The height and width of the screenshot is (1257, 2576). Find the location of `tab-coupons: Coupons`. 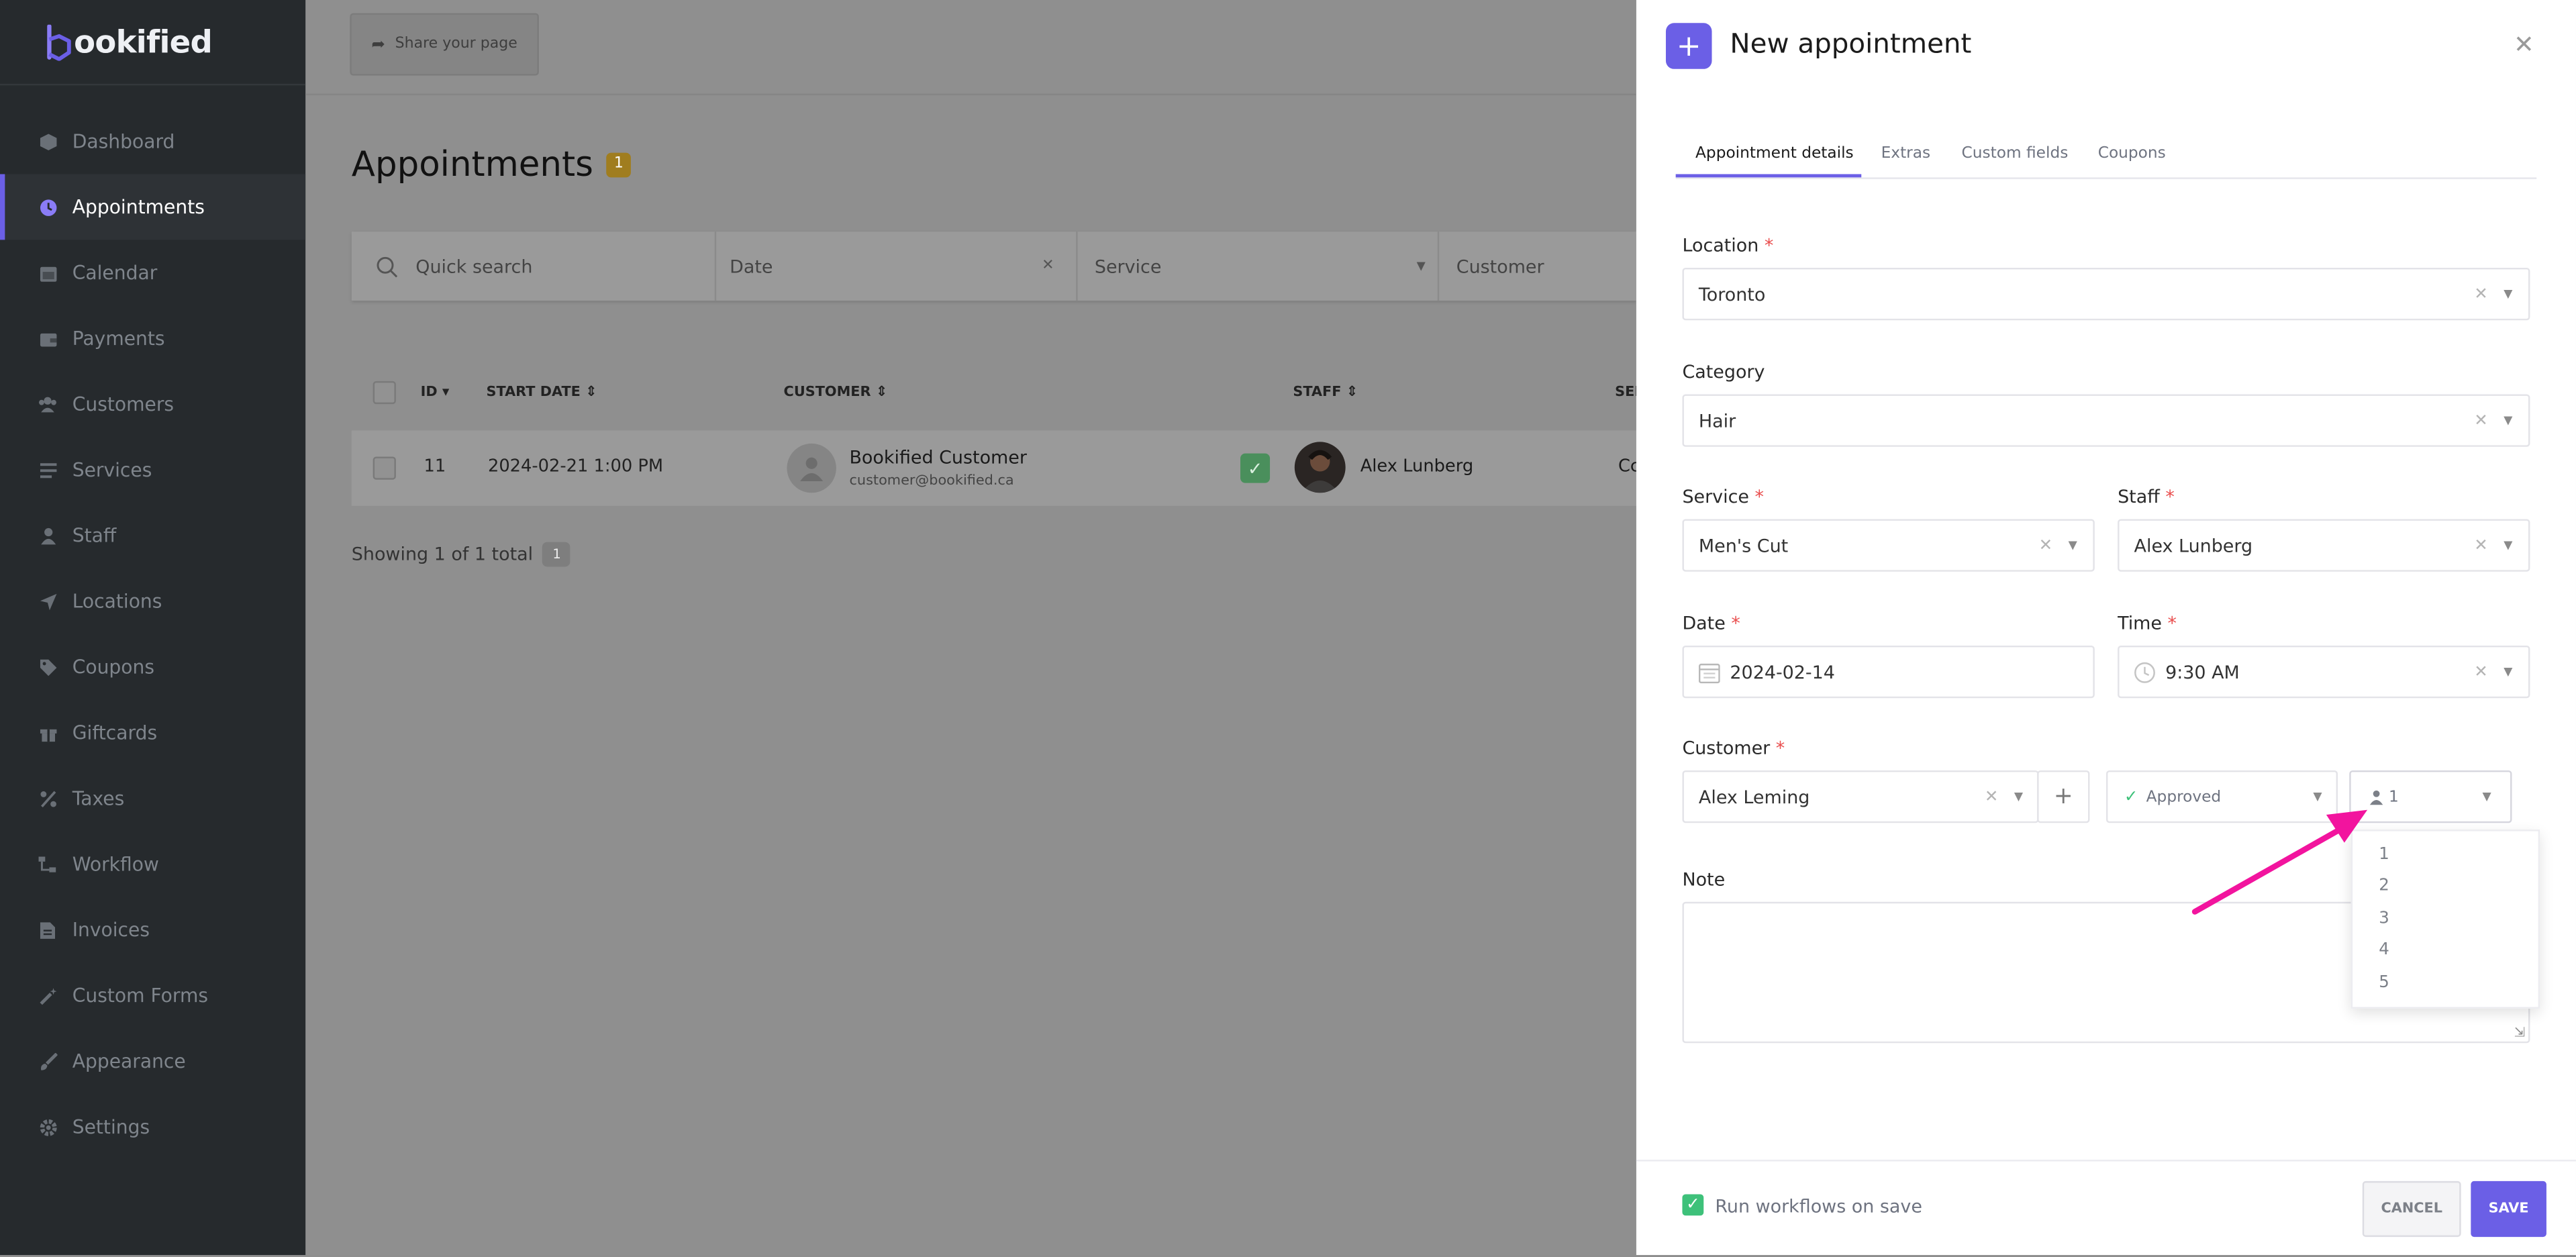

tab-coupons: Coupons is located at coordinates (2132, 153).